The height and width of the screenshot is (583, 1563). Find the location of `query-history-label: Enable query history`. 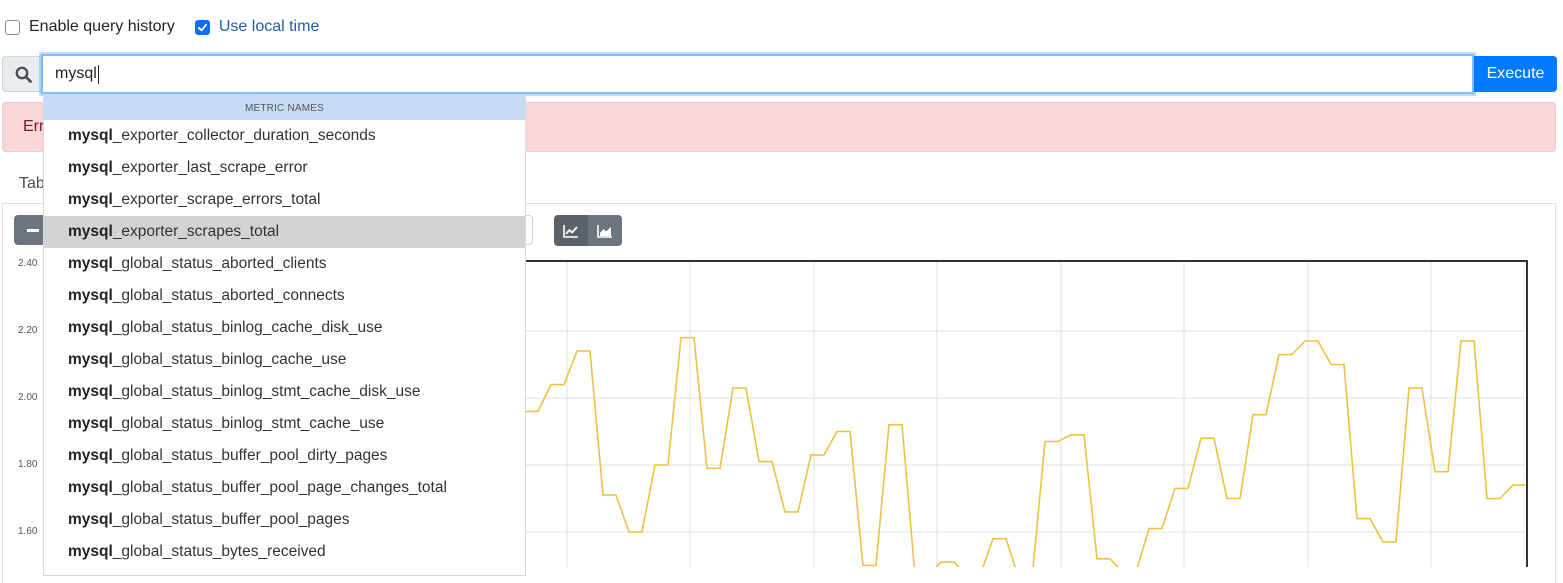

query-history-label: Enable query history is located at coordinates (102, 27).